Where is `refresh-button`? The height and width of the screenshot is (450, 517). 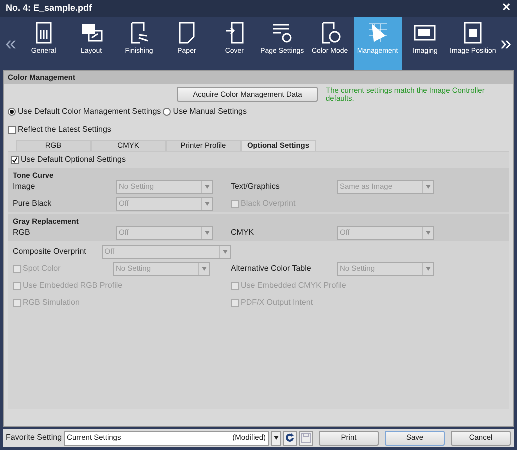 refresh-button is located at coordinates (290, 438).